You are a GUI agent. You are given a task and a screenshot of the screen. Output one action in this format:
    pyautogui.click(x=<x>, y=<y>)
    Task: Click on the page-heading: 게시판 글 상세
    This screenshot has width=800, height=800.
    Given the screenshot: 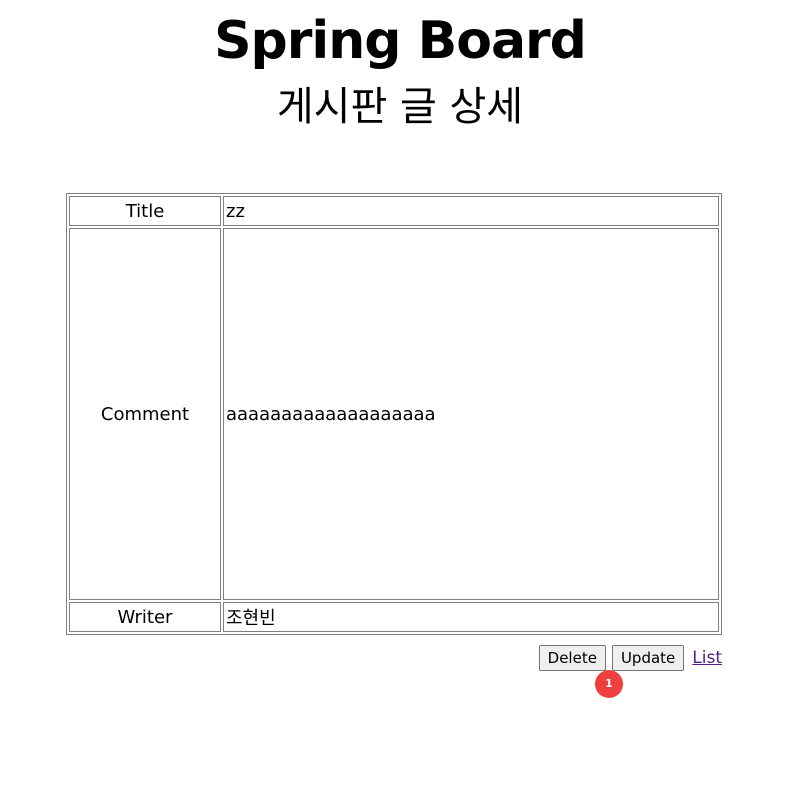 What is the action you would take?
    pyautogui.click(x=400, y=107)
    